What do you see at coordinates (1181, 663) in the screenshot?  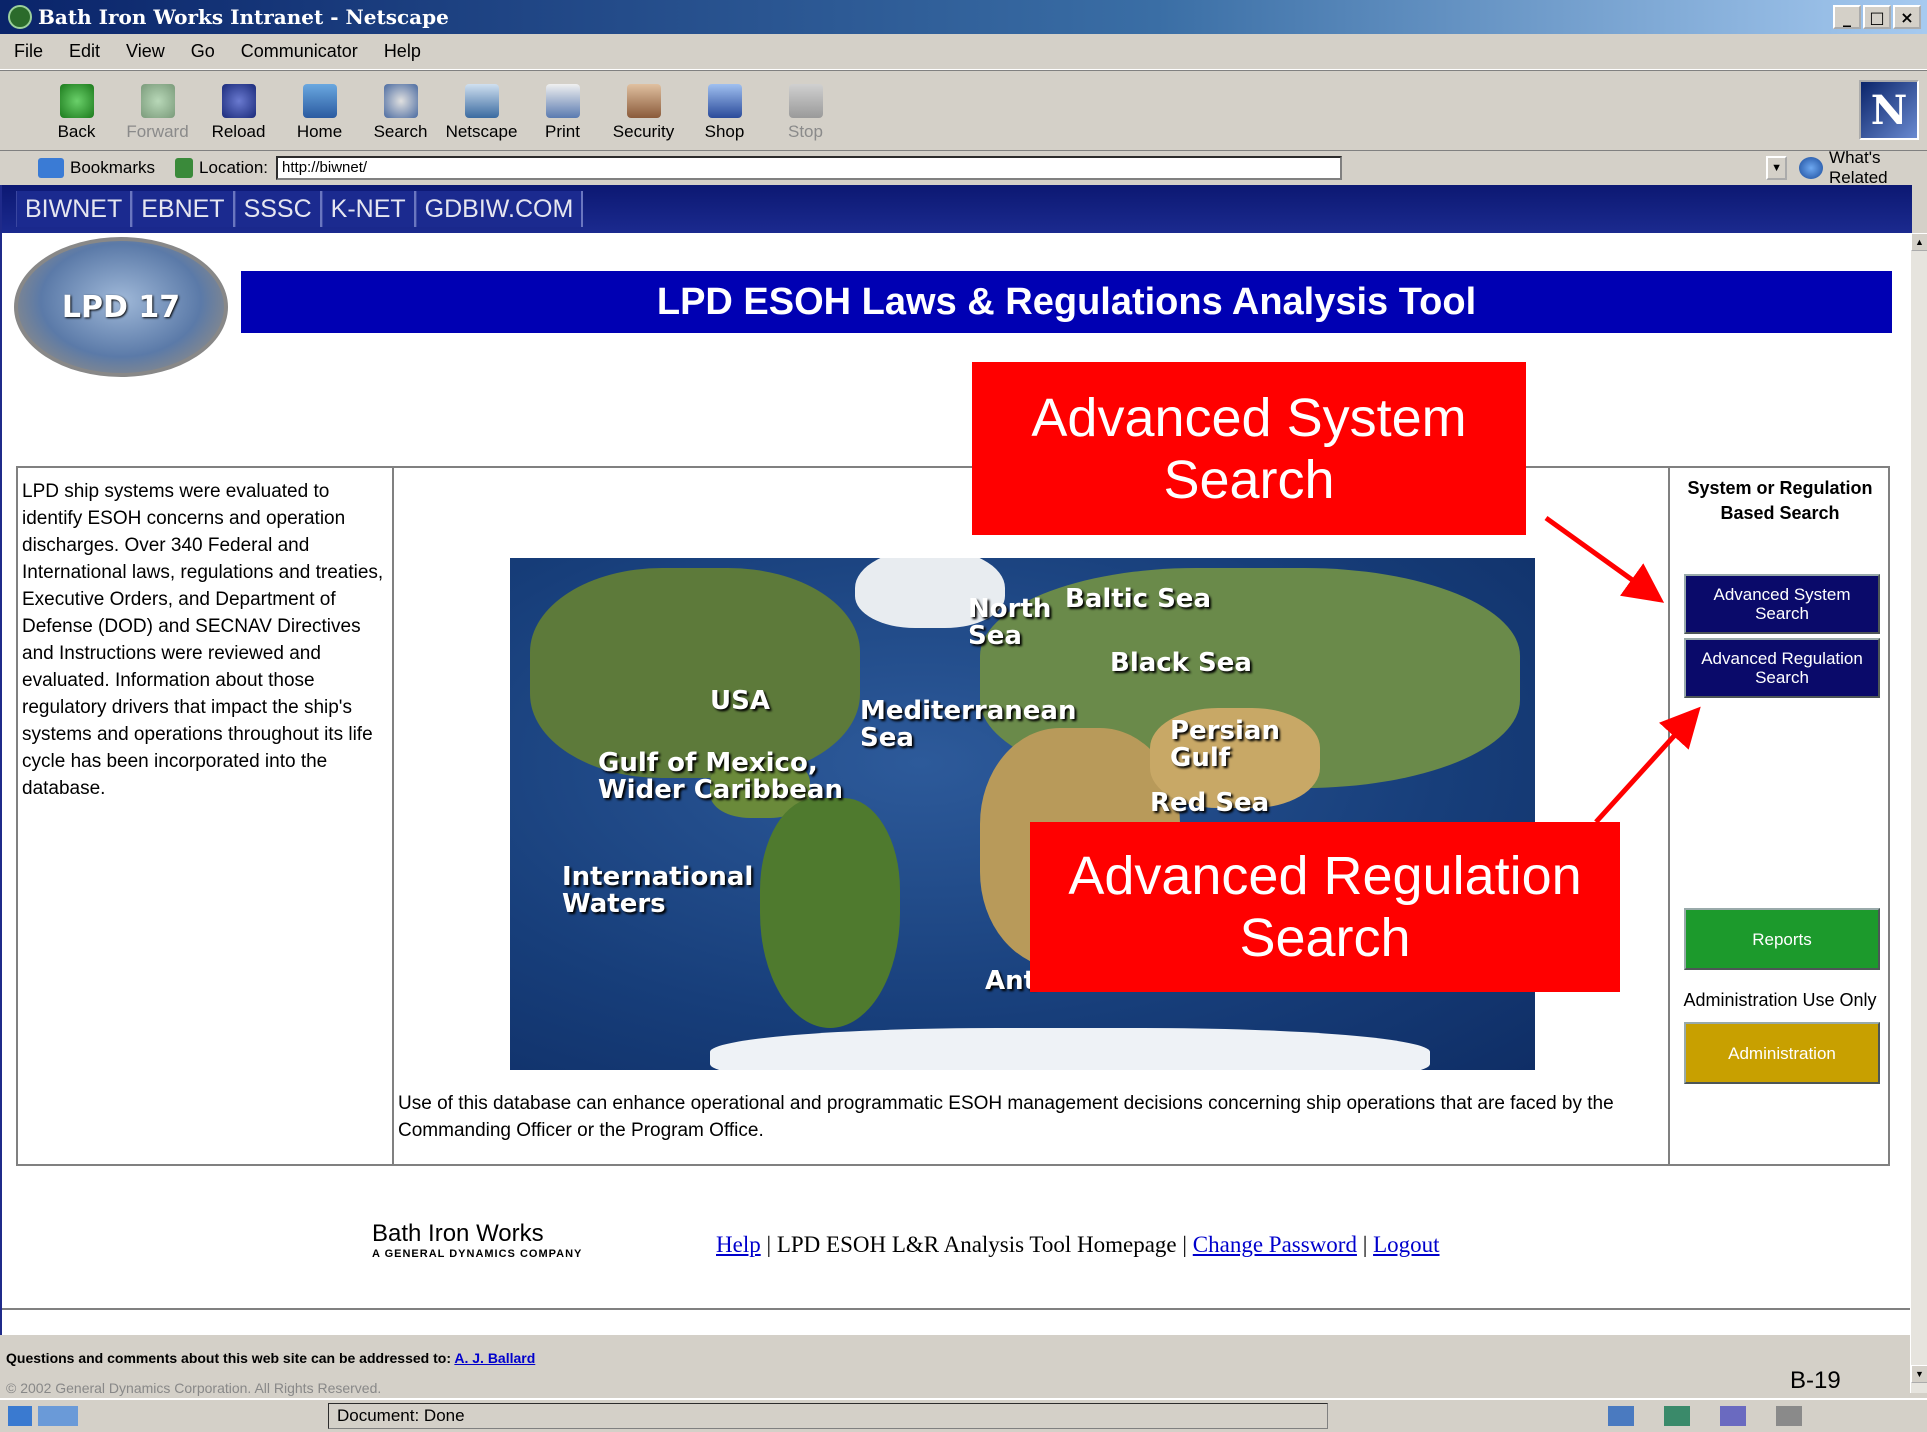 I see `region-black-sea: Black Sea` at bounding box center [1181, 663].